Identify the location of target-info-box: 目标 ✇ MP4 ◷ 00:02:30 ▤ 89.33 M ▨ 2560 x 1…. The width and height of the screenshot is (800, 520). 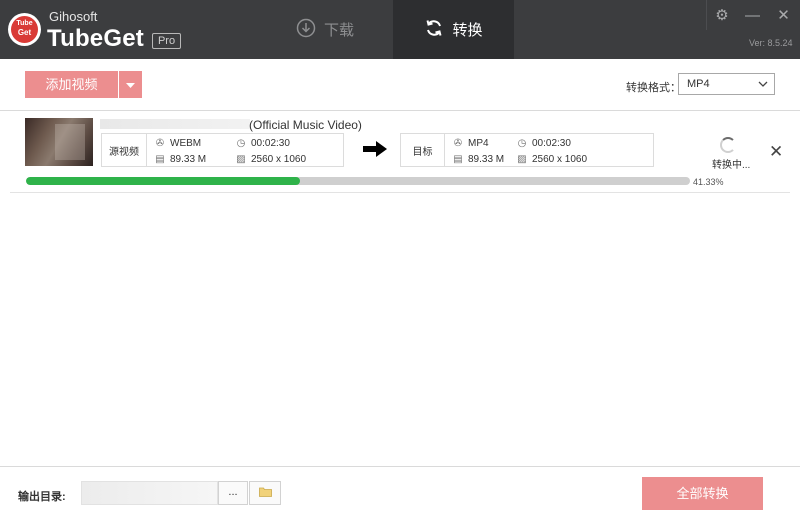
(527, 150).